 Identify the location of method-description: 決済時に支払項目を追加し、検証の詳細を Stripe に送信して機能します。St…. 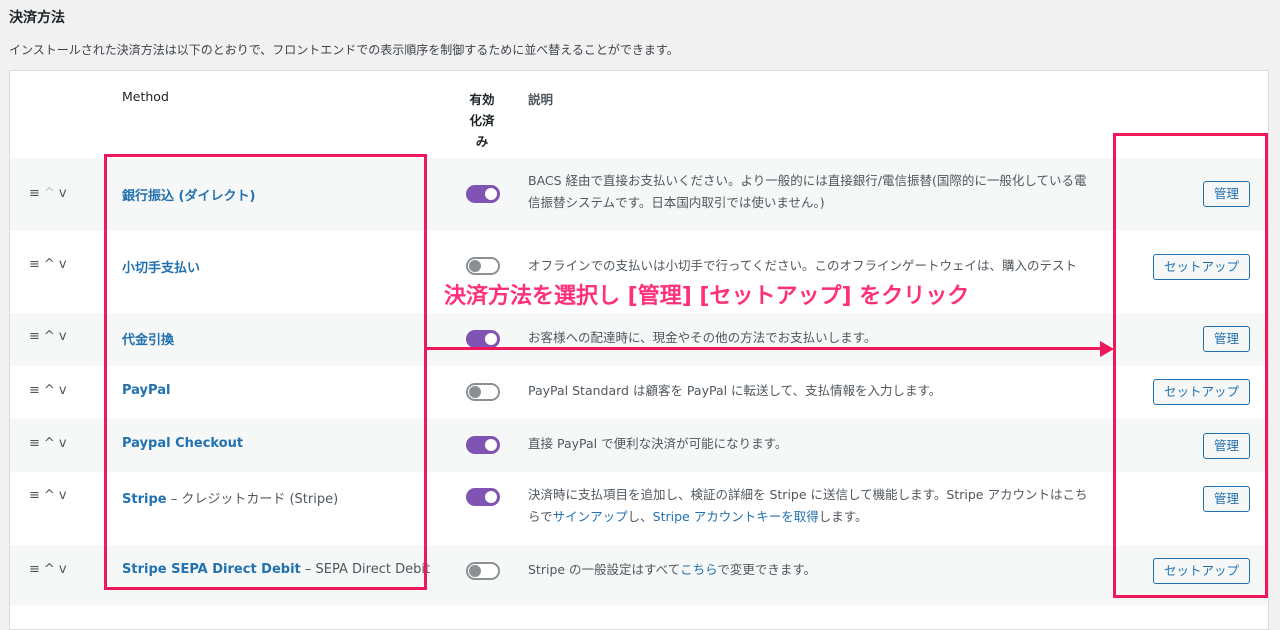
(828, 506).